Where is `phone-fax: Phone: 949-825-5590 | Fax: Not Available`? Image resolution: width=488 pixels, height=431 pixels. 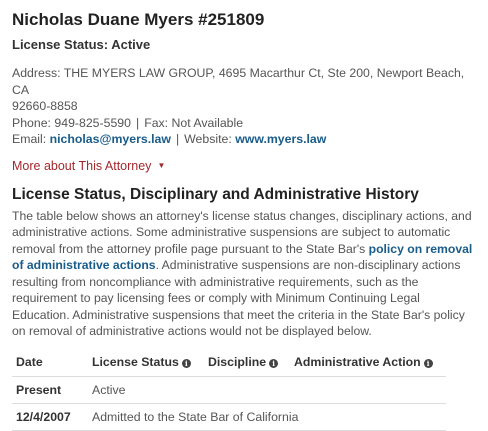 phone-fax: Phone: 949-825-5590 | Fax: Not Available is located at coordinates (244, 123).